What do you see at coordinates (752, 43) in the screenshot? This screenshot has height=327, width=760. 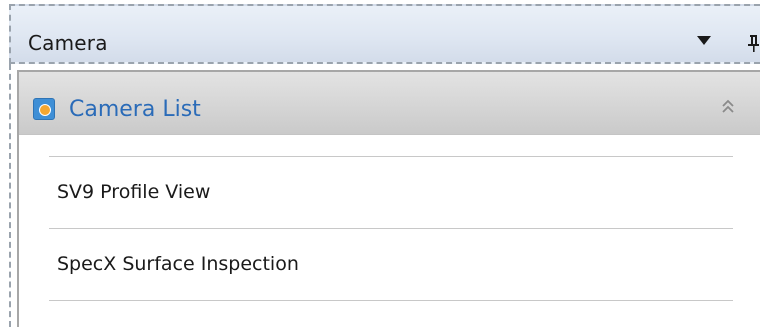 I see `pin-icon` at bounding box center [752, 43].